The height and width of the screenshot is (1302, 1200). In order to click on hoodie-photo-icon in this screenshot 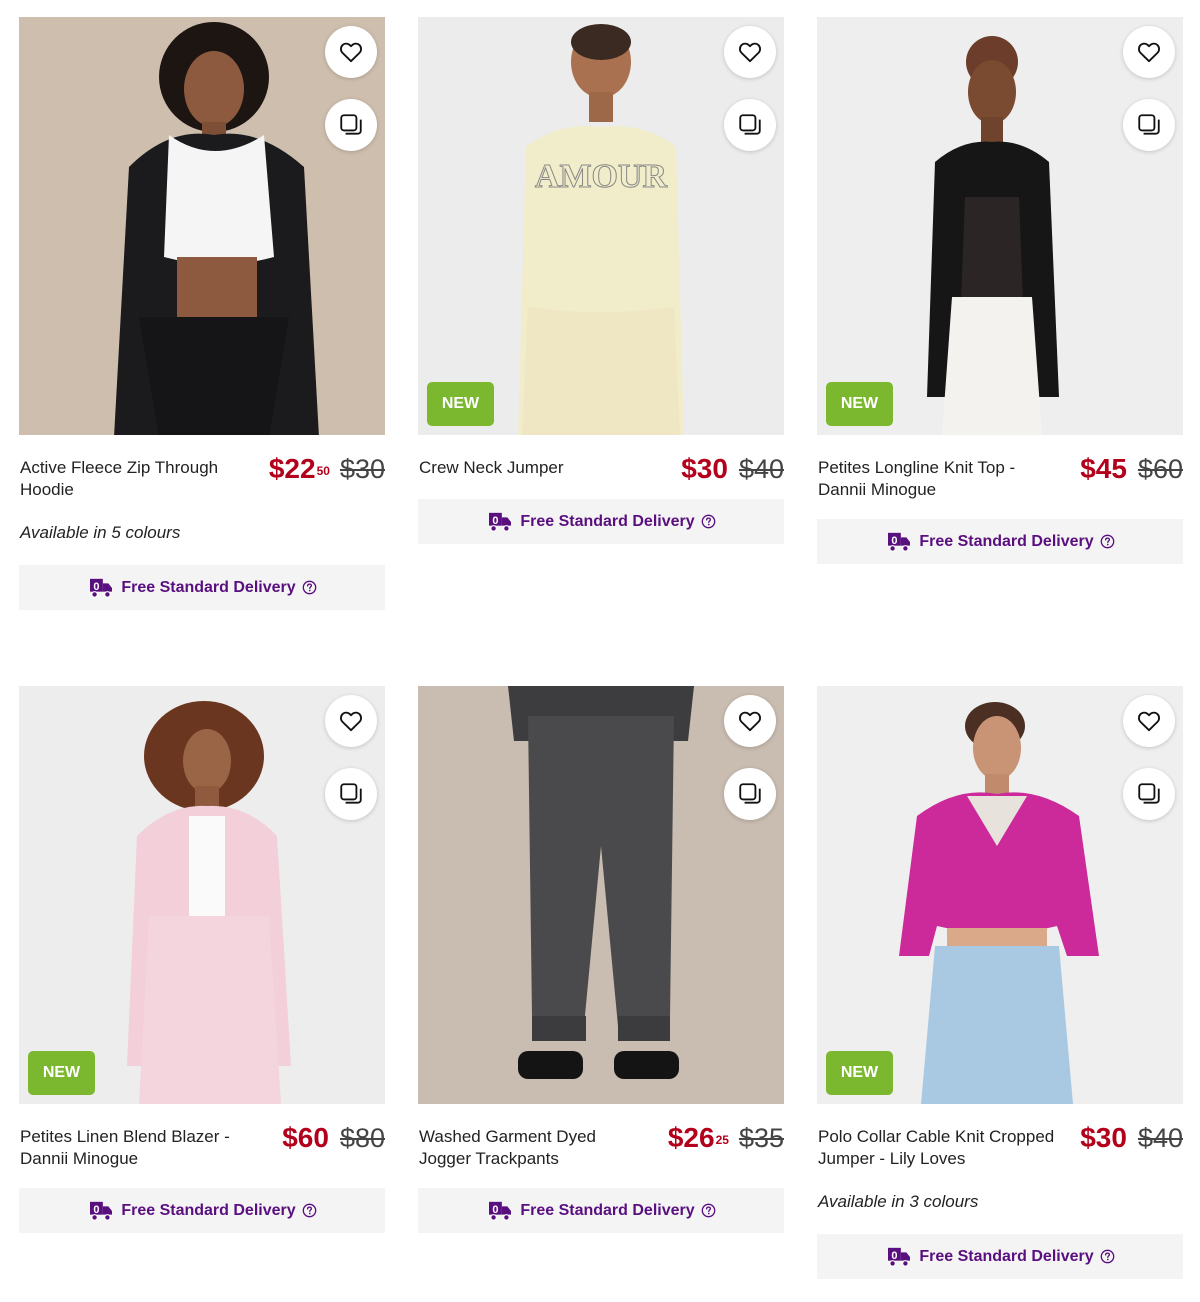, I will do `click(202, 226)`.